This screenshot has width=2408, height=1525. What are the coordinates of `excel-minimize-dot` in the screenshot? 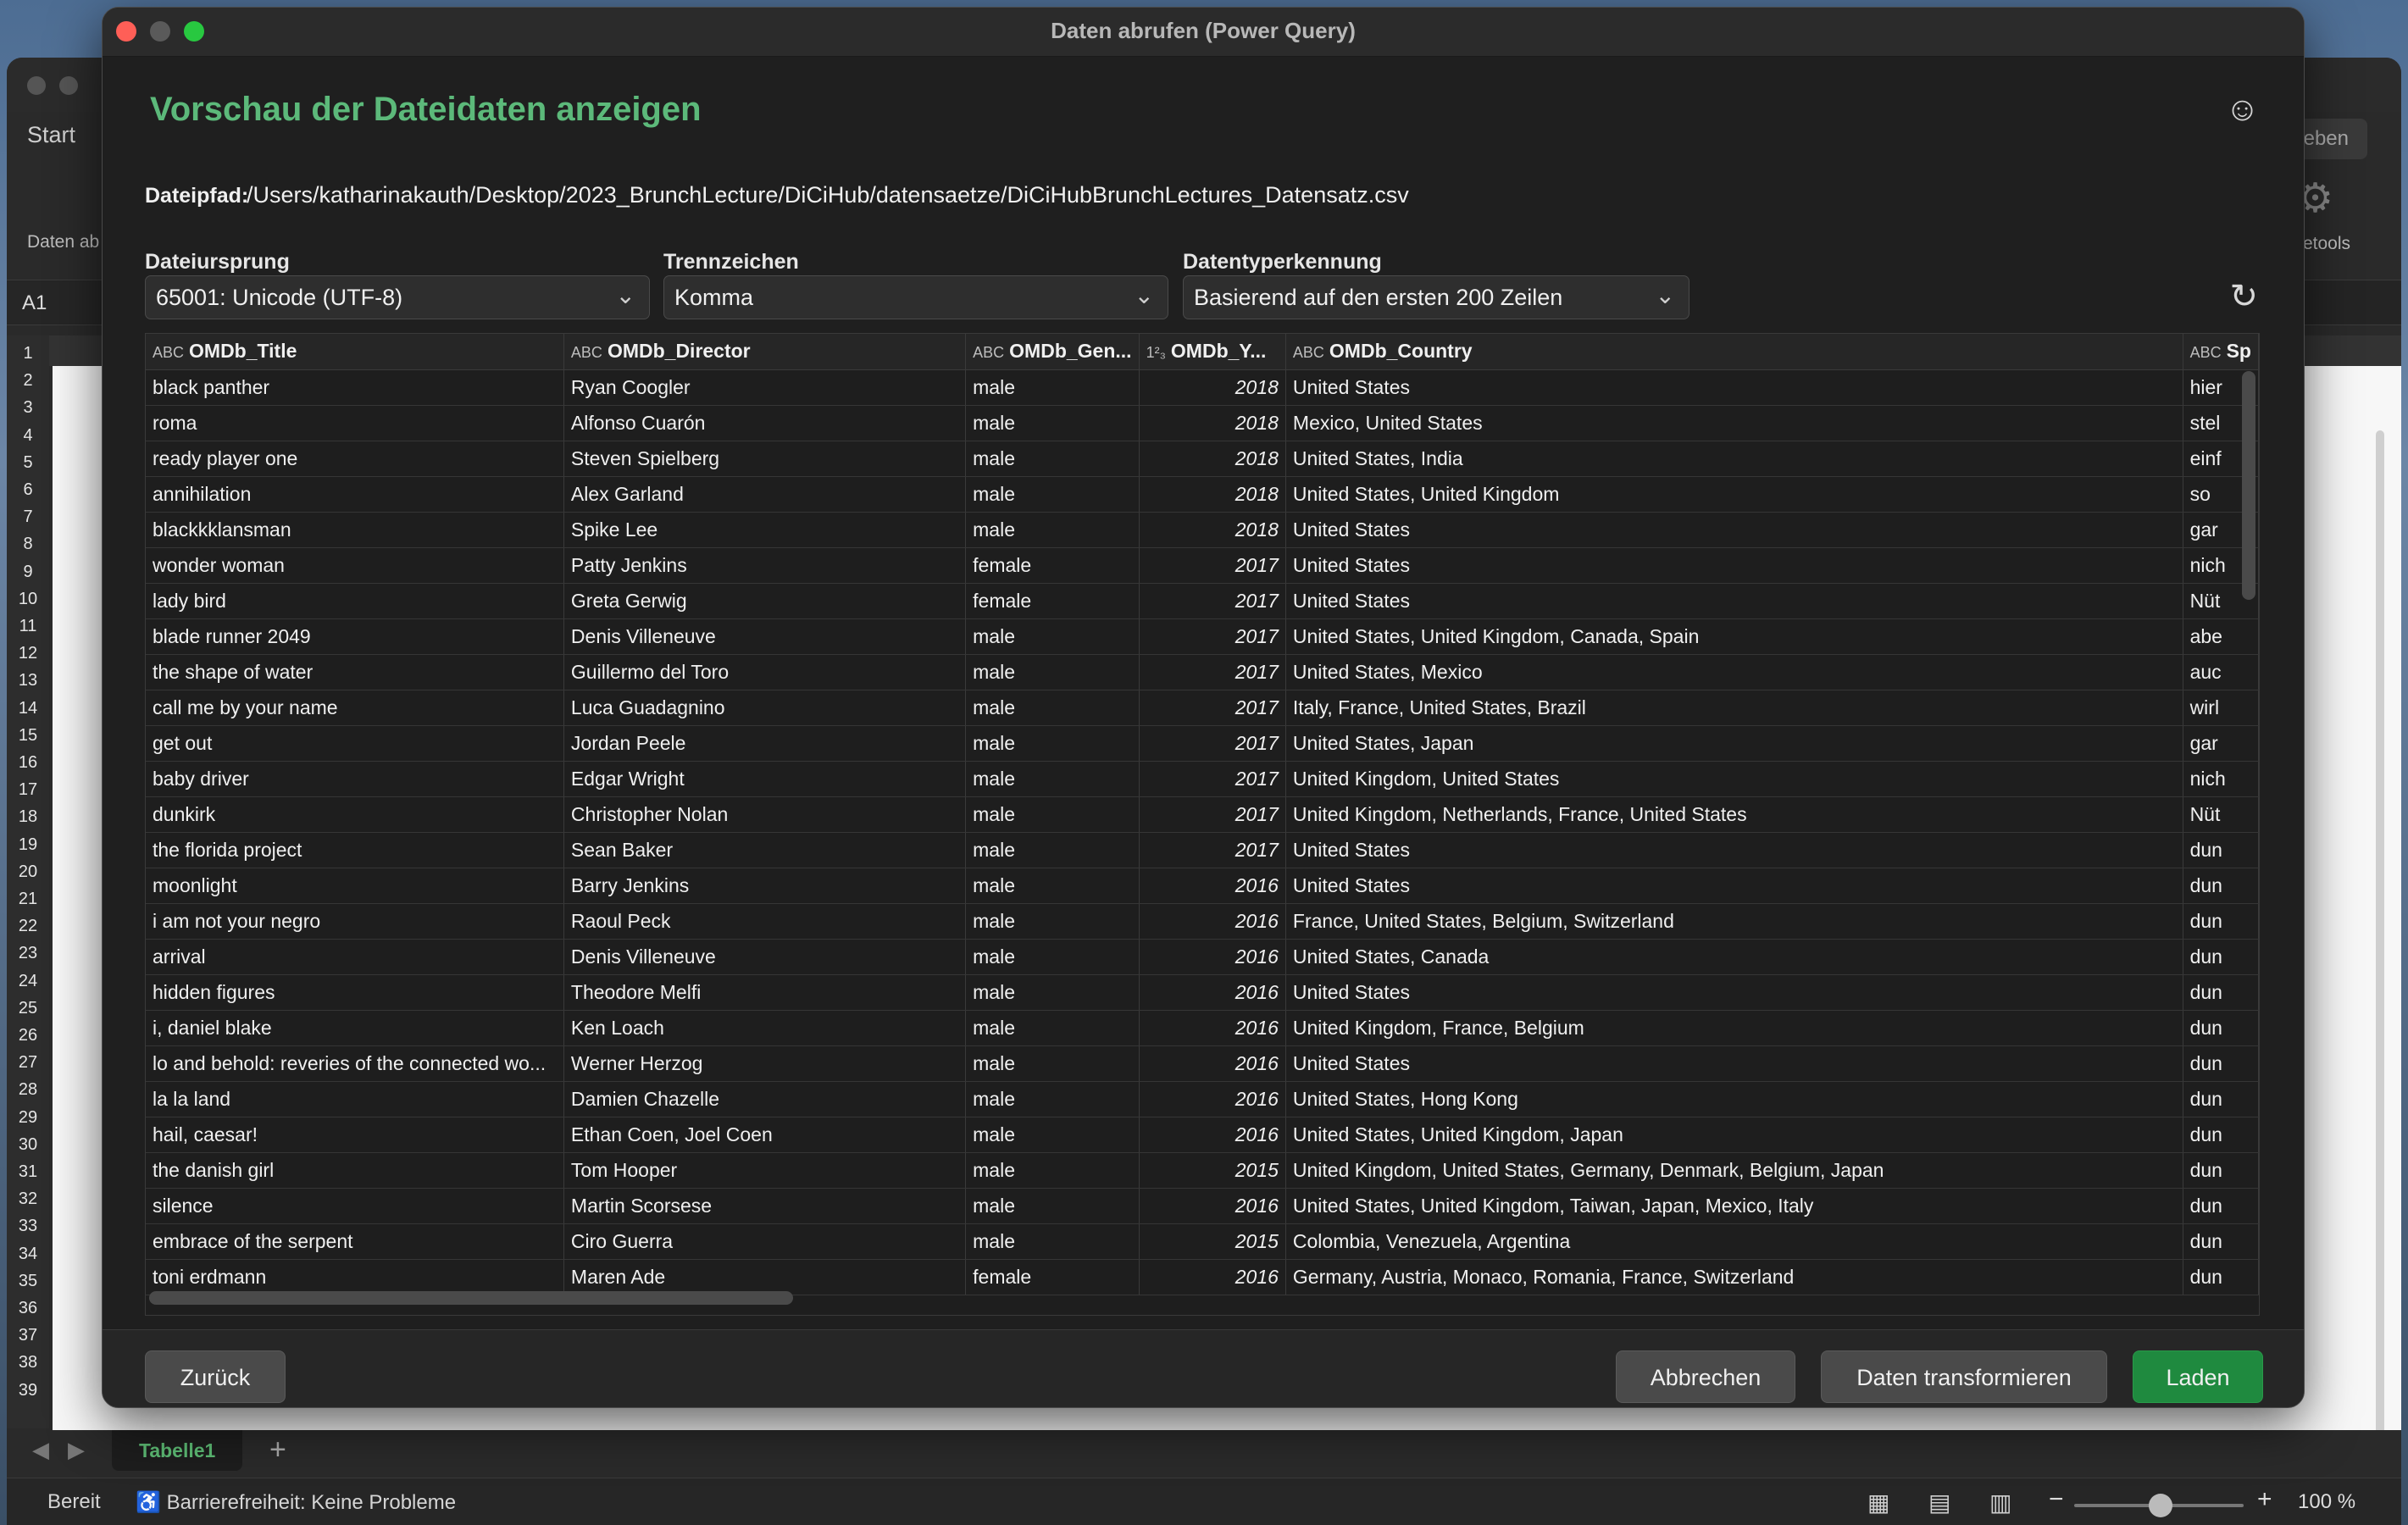 It's located at (68, 85).